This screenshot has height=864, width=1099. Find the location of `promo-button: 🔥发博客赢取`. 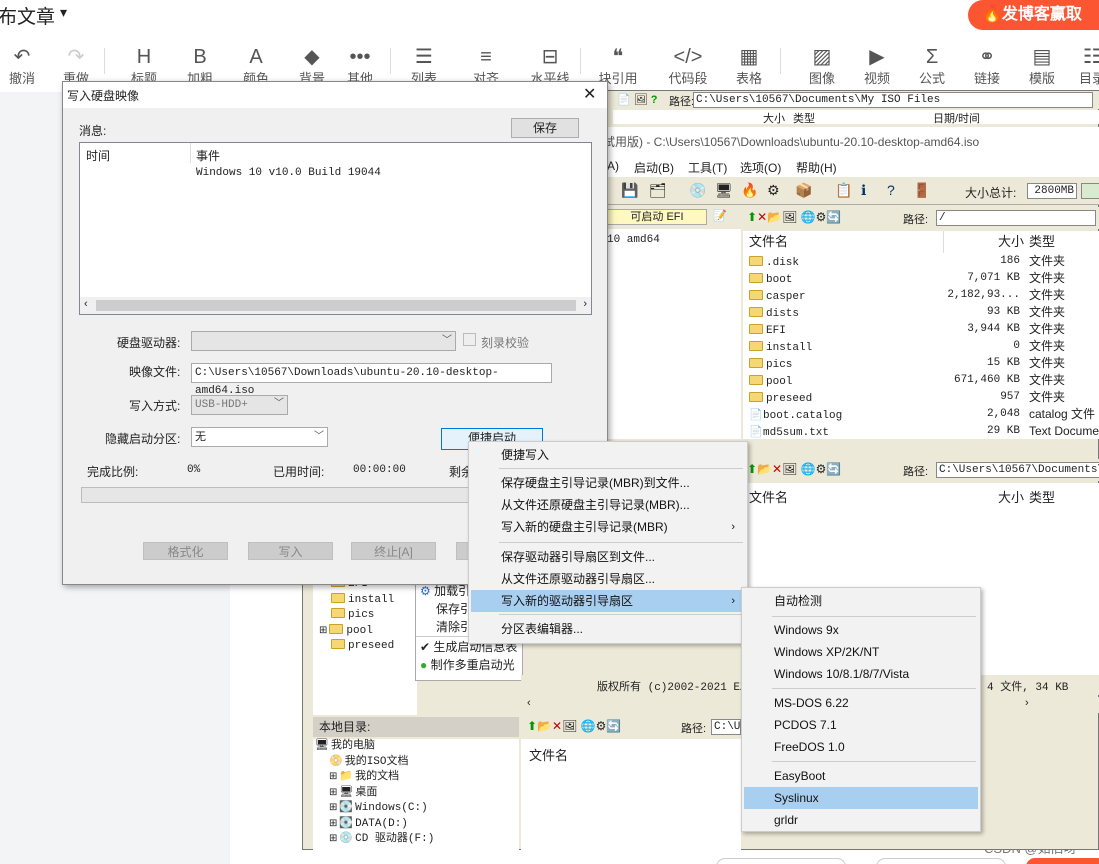

promo-button: 🔥发博客赢取 is located at coordinates (1033, 15).